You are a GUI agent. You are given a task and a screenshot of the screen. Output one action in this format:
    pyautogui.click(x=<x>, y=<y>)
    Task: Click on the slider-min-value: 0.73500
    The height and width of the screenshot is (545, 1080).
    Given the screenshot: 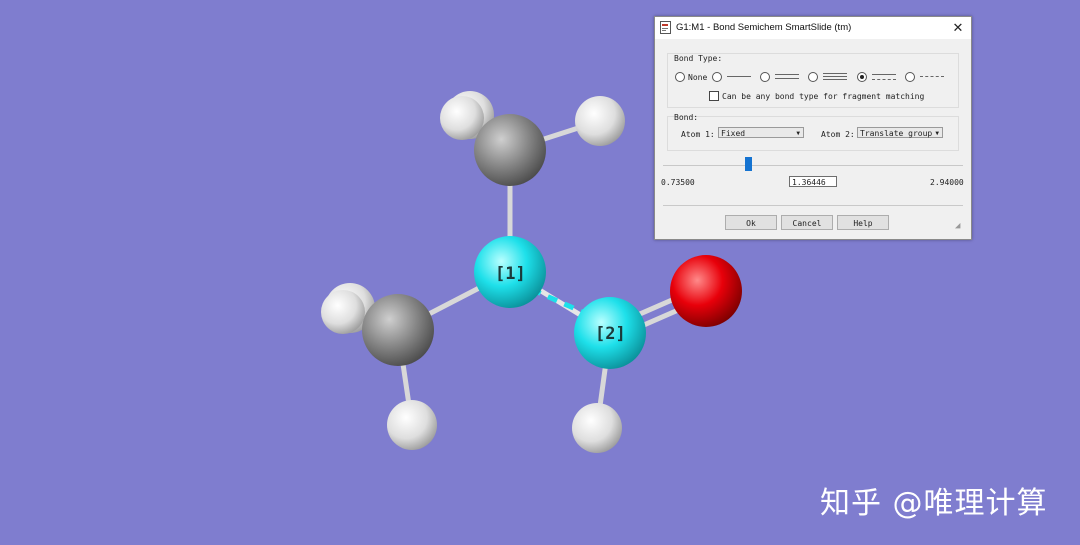 What is the action you would take?
    pyautogui.click(x=678, y=182)
    